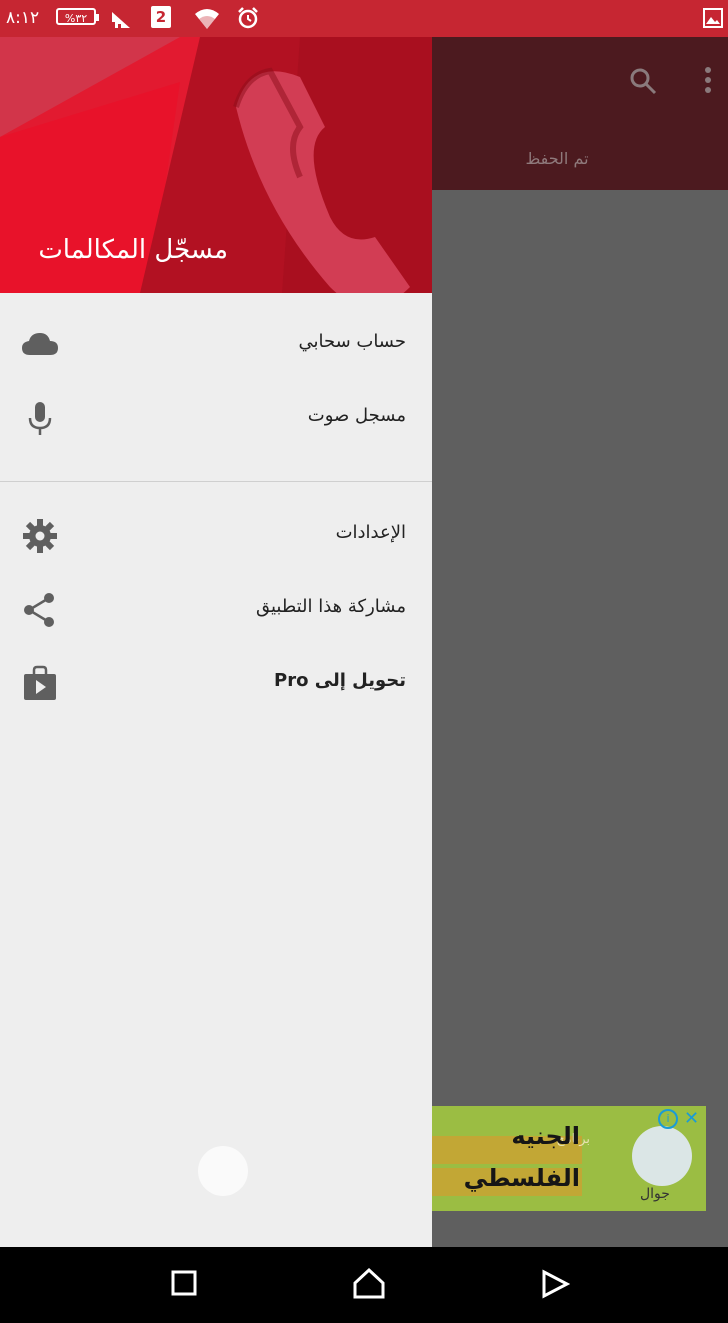 This screenshot has width=728, height=1323. Describe the element at coordinates (184, 1285) in the screenshot. I see `recents-icon` at that location.